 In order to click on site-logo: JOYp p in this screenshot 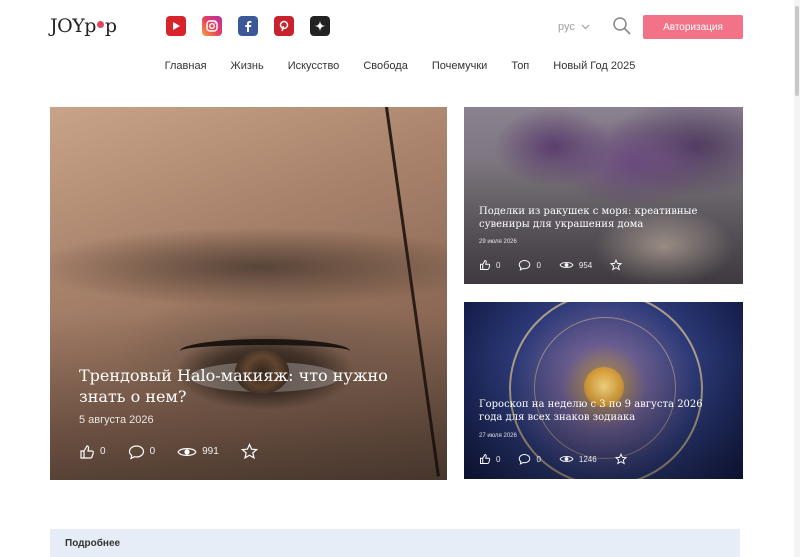, I will do `click(83, 26)`.